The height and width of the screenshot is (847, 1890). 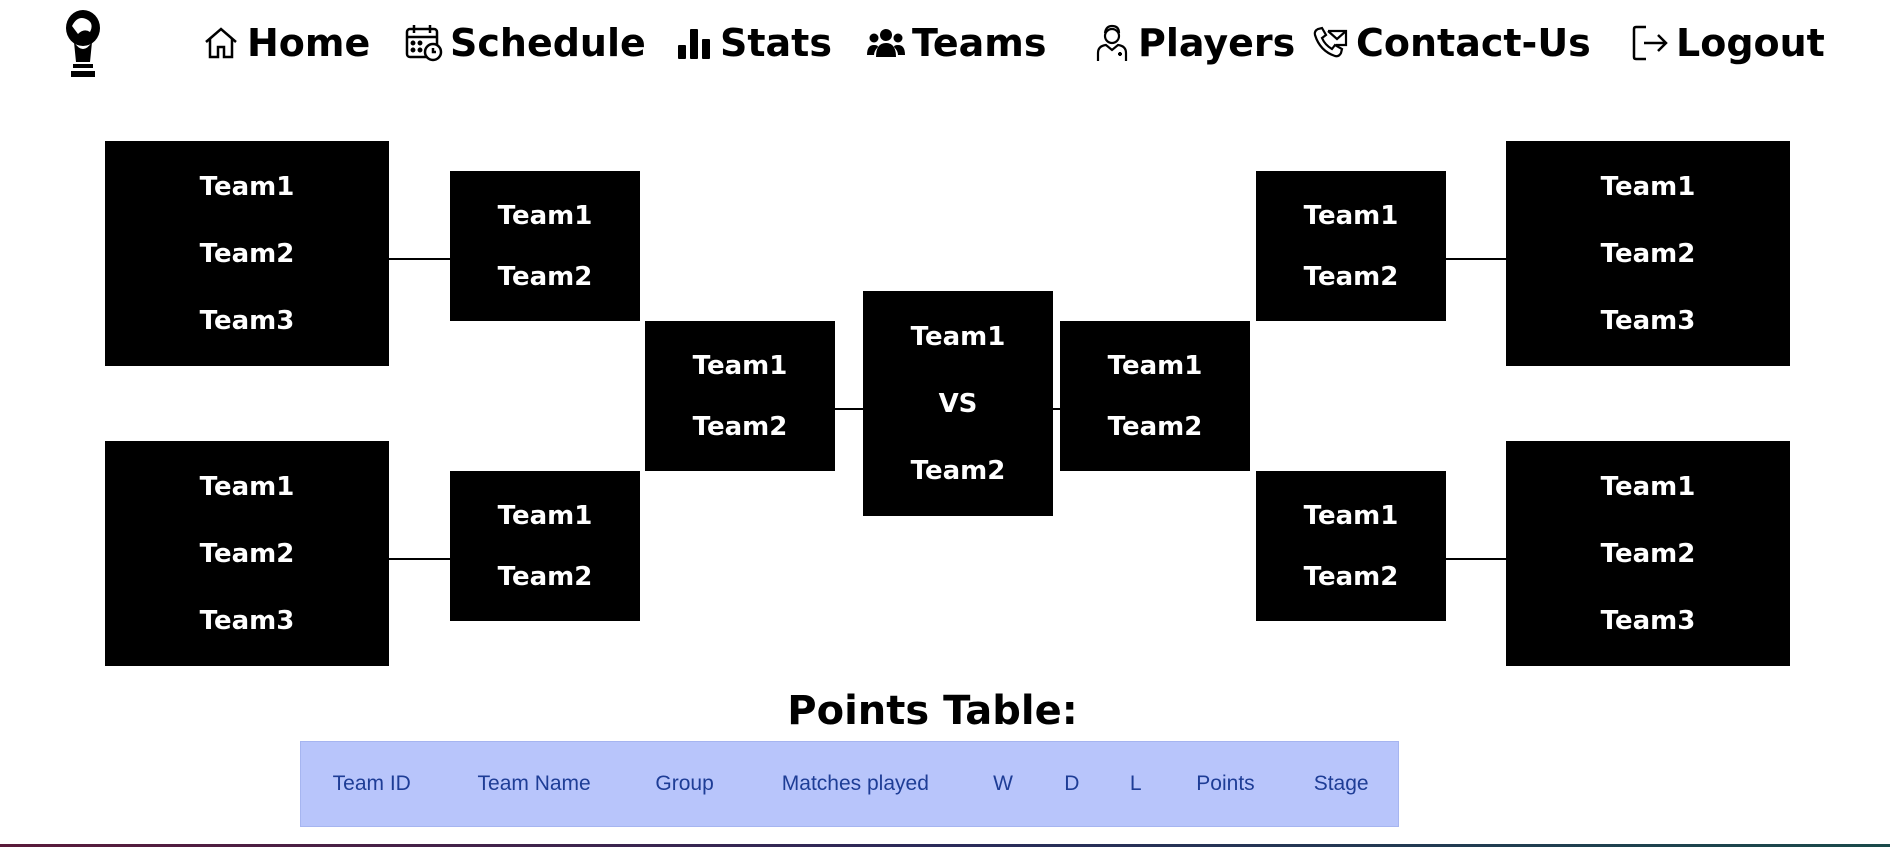 What do you see at coordinates (740, 396) in the screenshot?
I see `bracket-left-semi: Team1 Team2` at bounding box center [740, 396].